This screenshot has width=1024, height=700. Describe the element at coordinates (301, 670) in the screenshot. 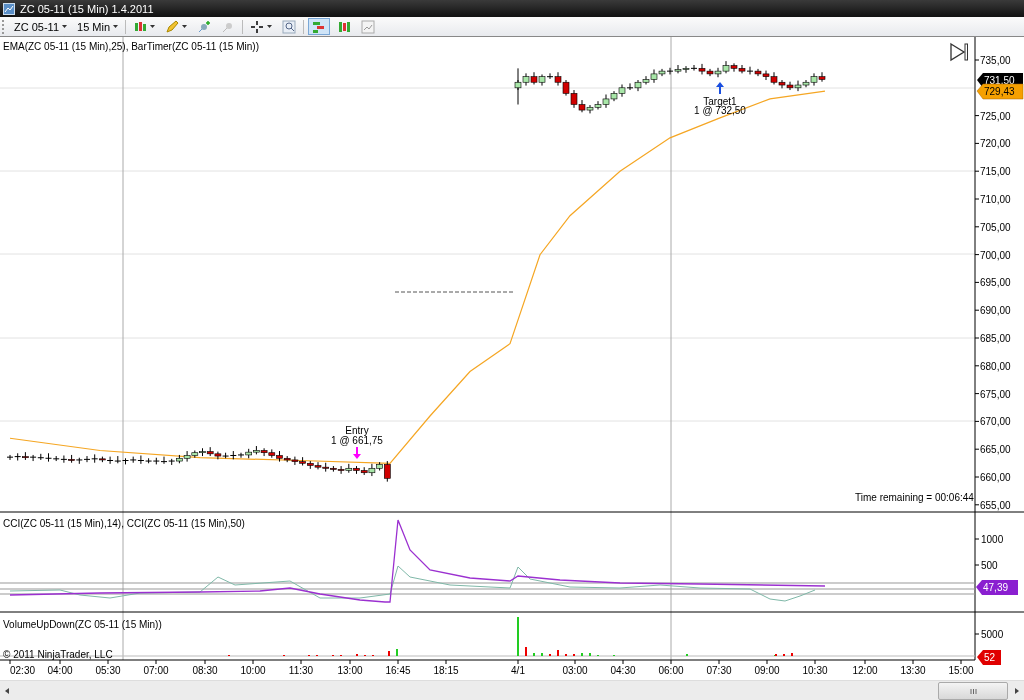

I see `time-axis-label: 11:30` at that location.